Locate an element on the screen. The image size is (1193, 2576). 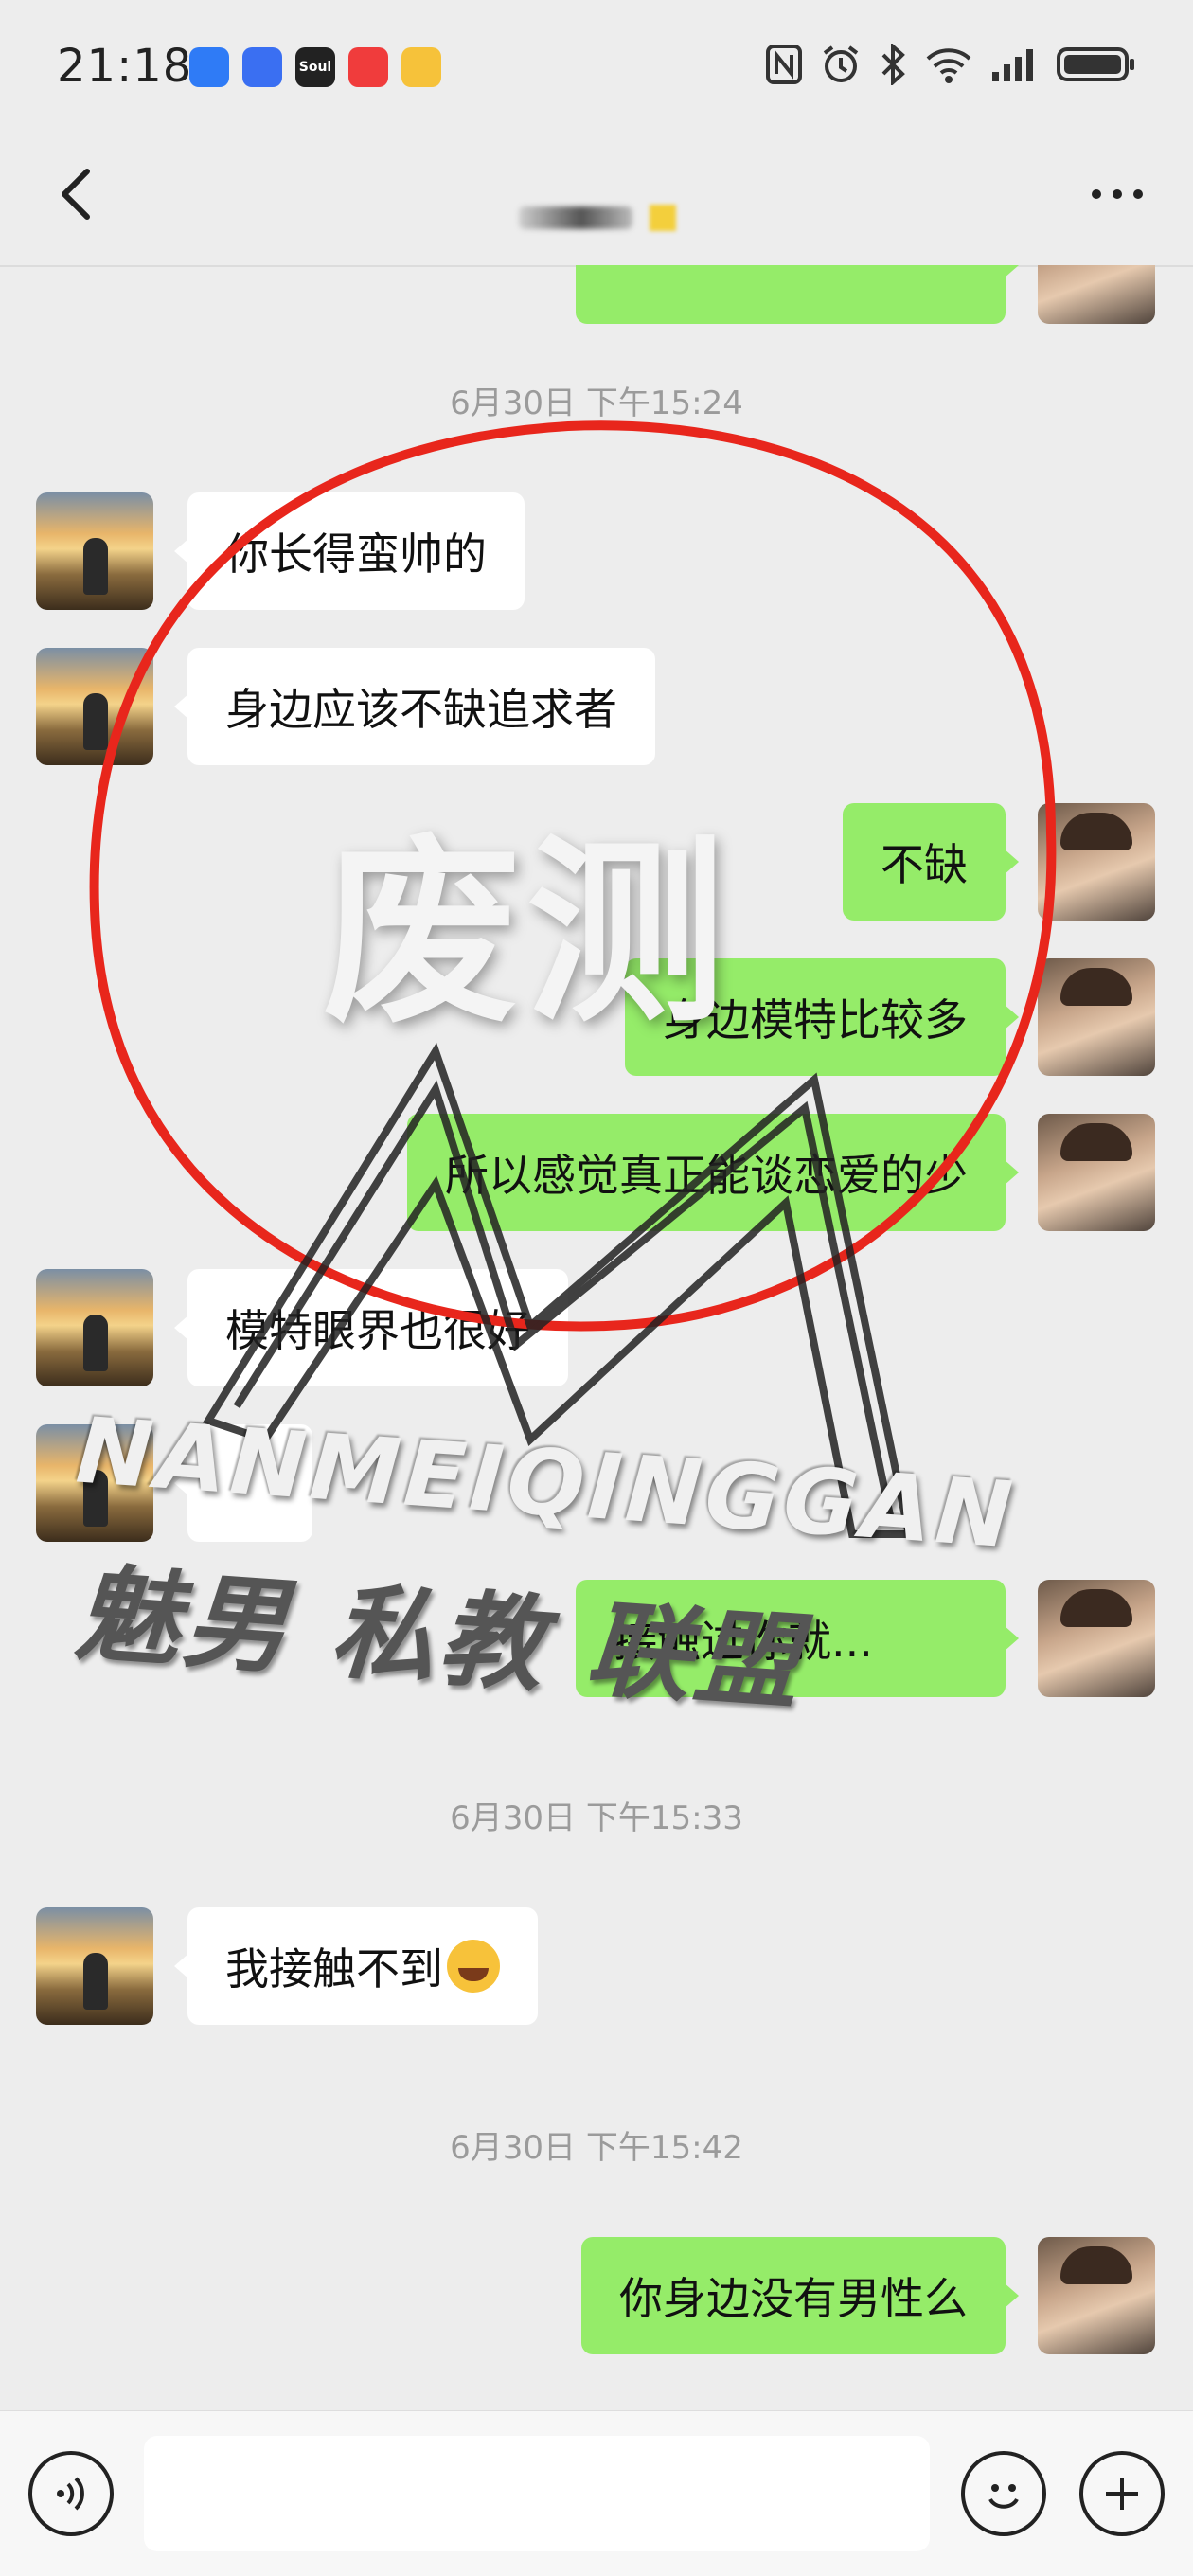
message-bubble-mine: 身边模特比较多 is located at coordinates (822, 1017).